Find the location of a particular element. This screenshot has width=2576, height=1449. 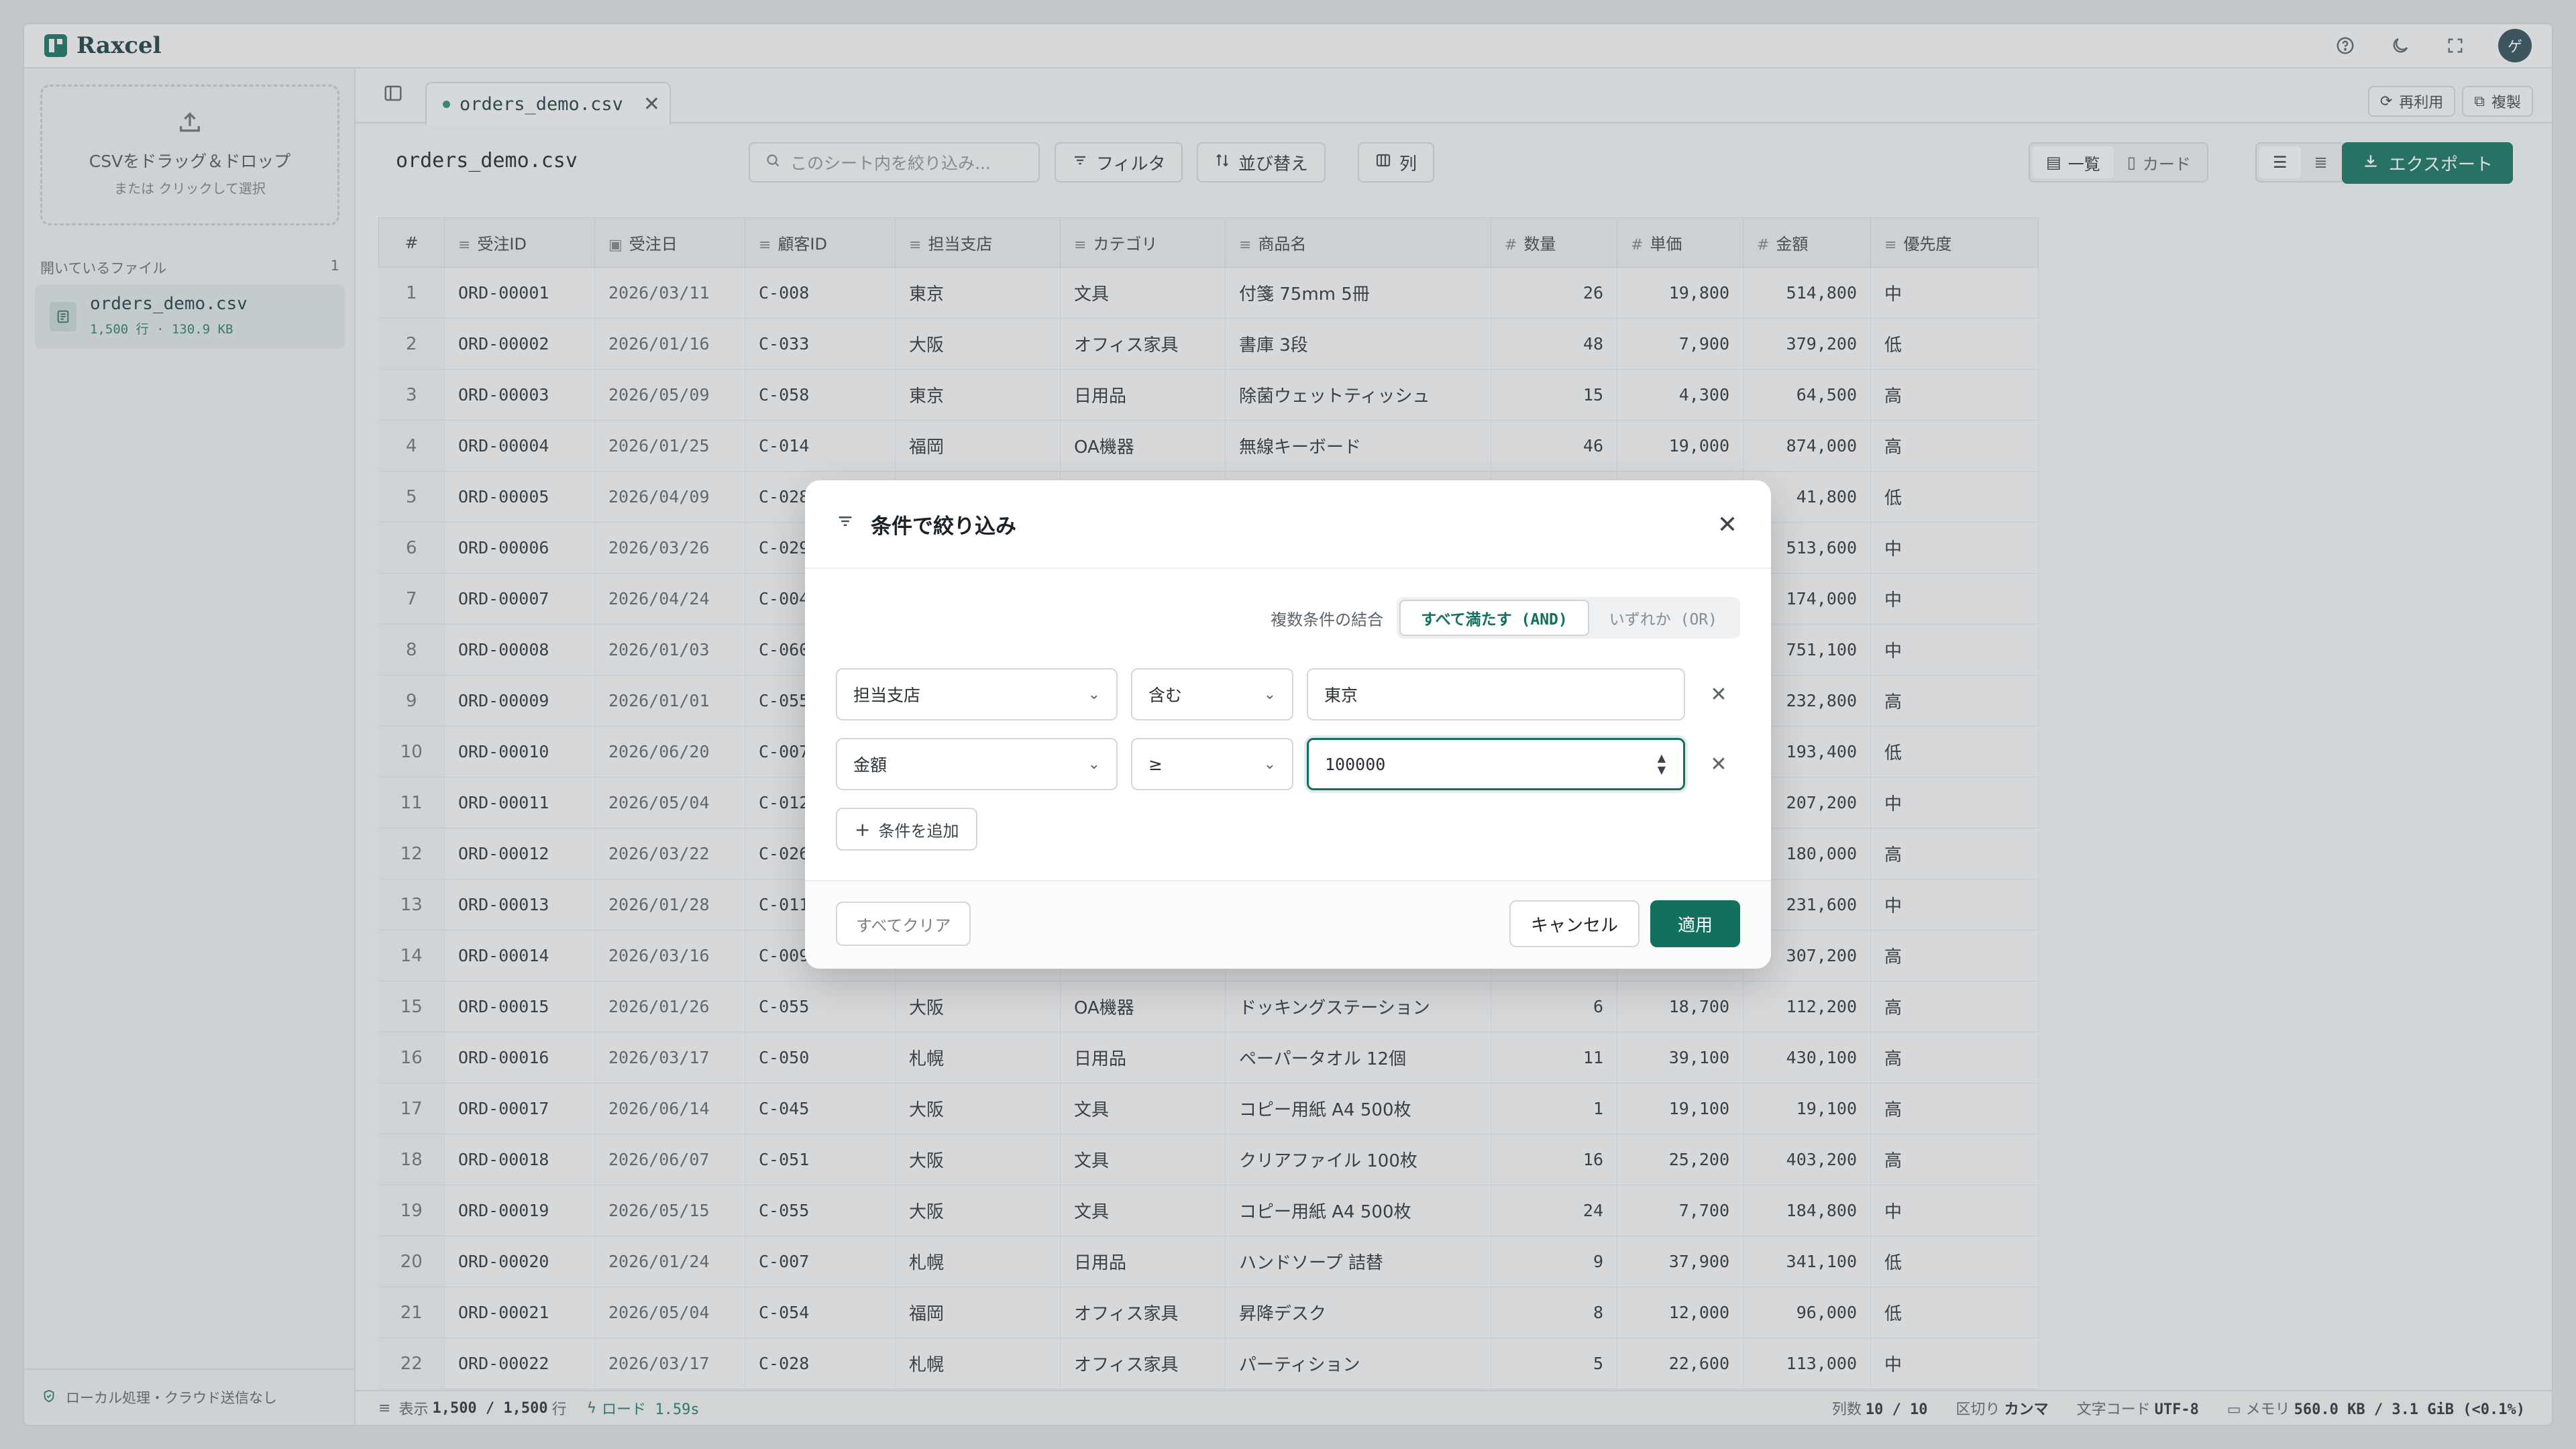

number-spinner-icon: ▲ ▼ is located at coordinates (1662, 764).